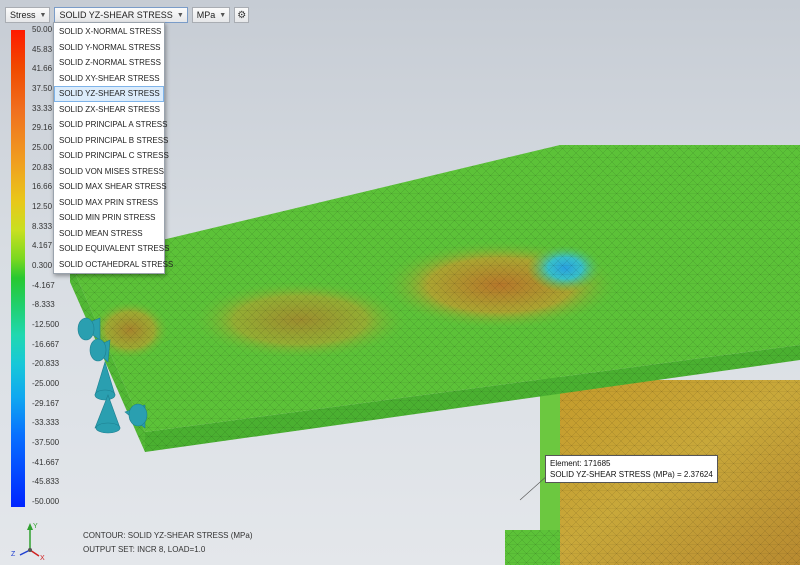 The height and width of the screenshot is (565, 800). What do you see at coordinates (23, 15) in the screenshot?
I see `result-type-value: Stress` at bounding box center [23, 15].